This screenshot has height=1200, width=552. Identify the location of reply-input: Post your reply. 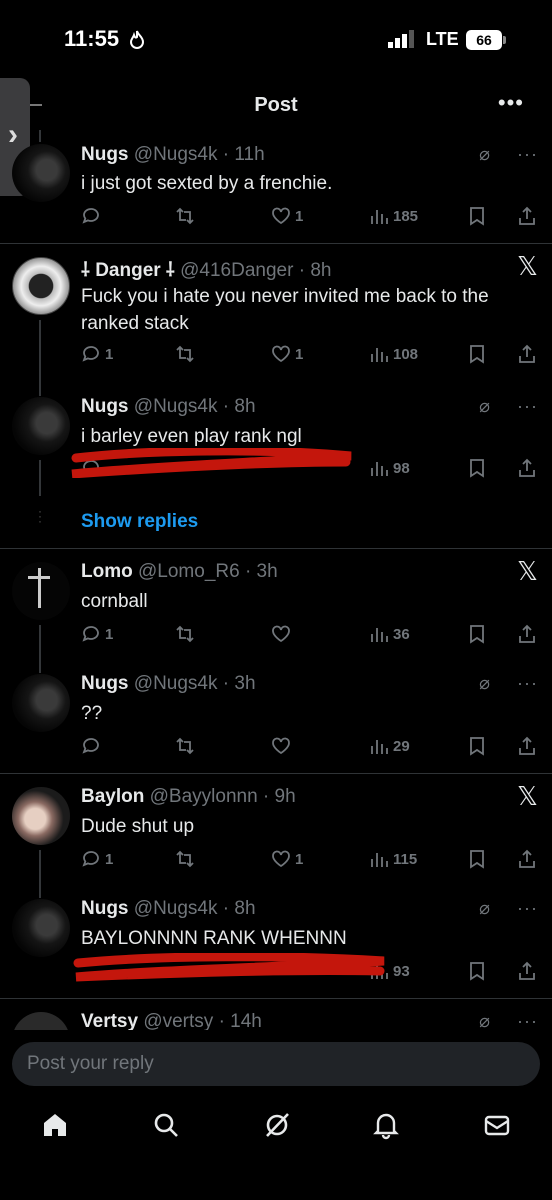
(276, 1064).